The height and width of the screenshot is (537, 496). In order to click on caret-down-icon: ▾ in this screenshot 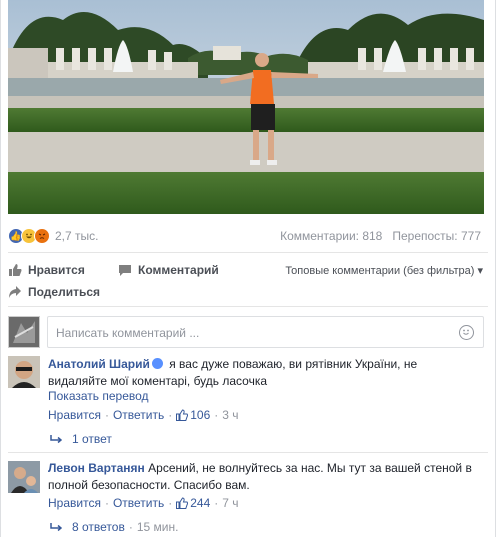, I will do `click(480, 271)`.